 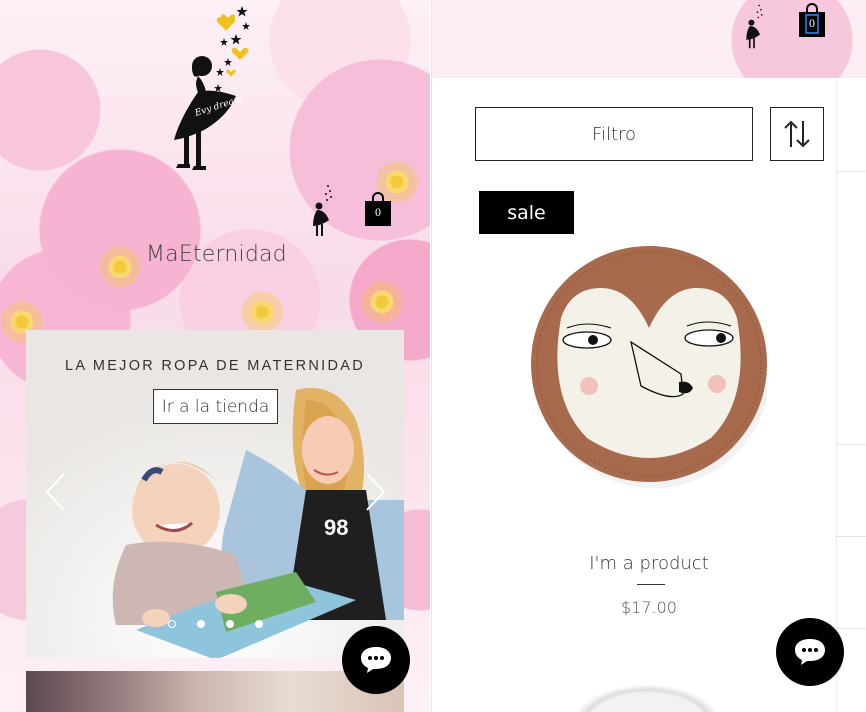 What do you see at coordinates (851, 395) in the screenshot?
I see `side-strip` at bounding box center [851, 395].